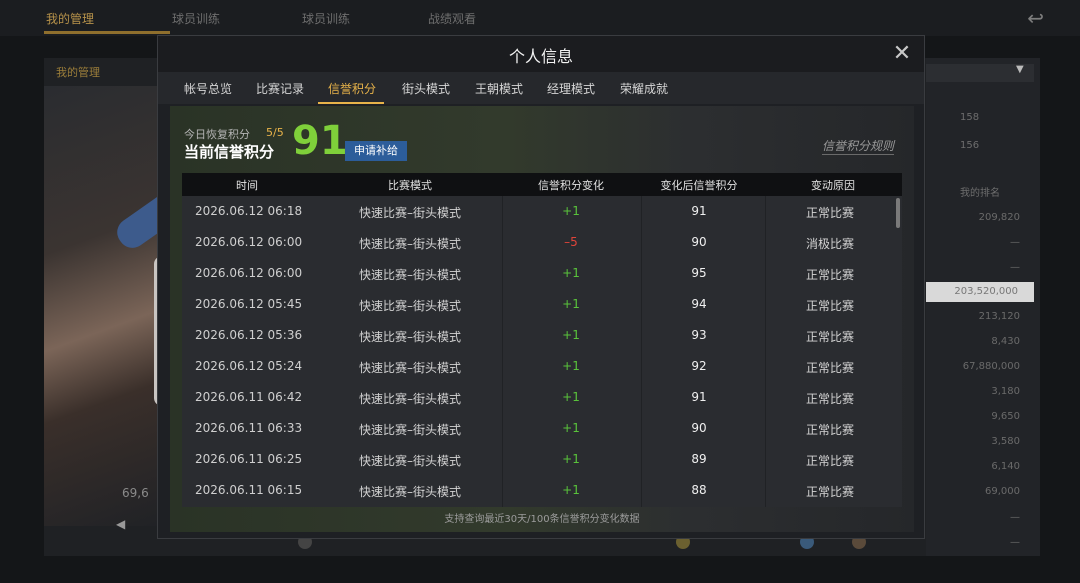 The image size is (1080, 583). I want to click on cell-time: 2026.06.11 06:15, so click(249, 490).